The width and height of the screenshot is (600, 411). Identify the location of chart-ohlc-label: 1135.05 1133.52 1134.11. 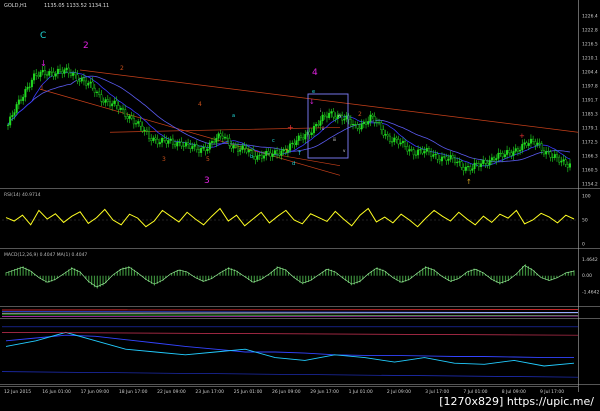
(76, 6).